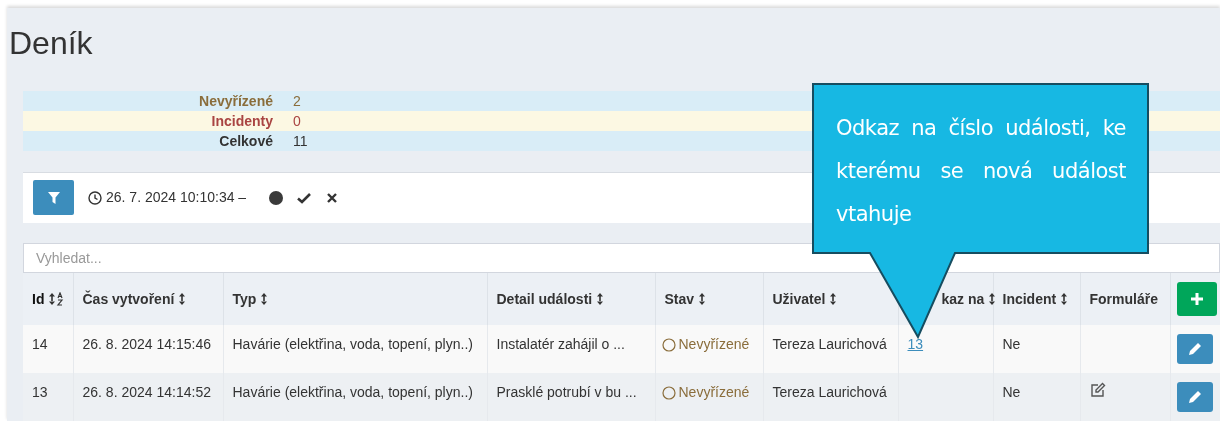 The width and height of the screenshot is (1220, 421). I want to click on date-cell: 26. 8. 2024 14:15:46, so click(146, 344).